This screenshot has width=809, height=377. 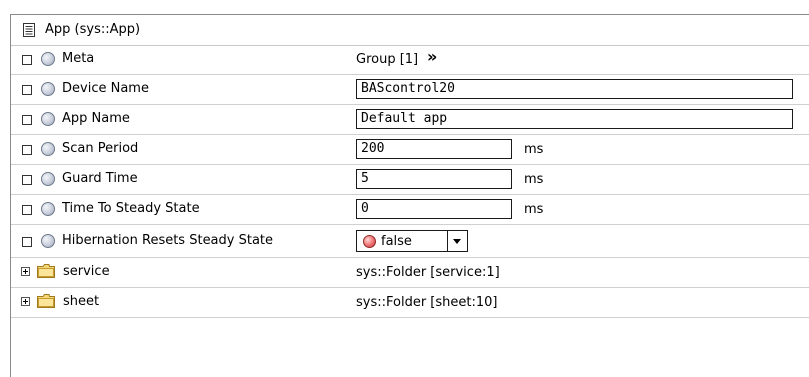 What do you see at coordinates (168, 240) in the screenshot?
I see `property-label: Hibernation Resets Steady State` at bounding box center [168, 240].